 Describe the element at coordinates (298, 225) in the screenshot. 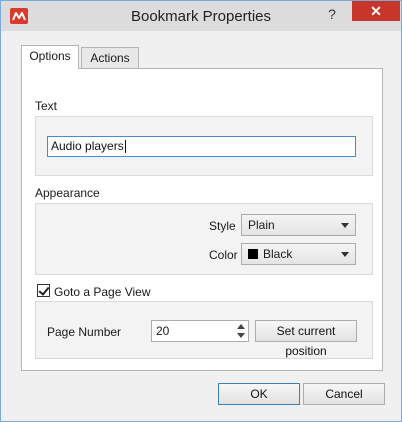

I see `style-dropdown: Plain` at that location.